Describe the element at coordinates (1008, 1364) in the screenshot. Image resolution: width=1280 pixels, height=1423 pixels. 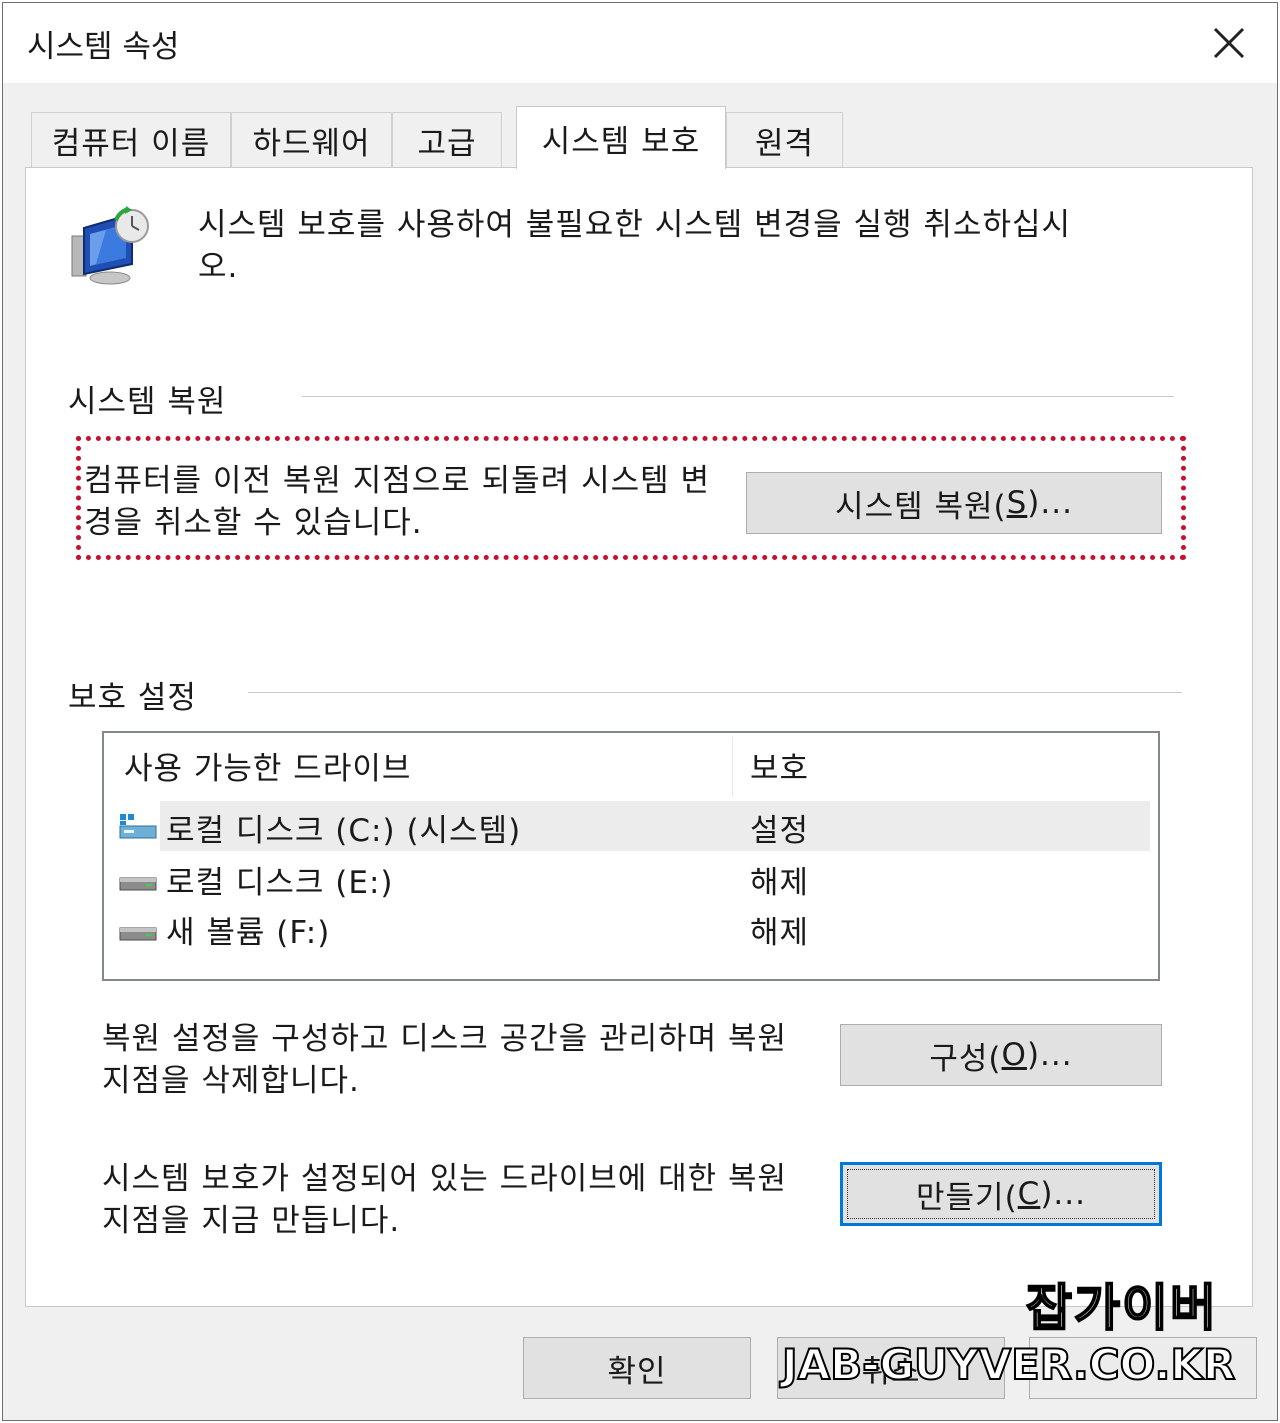
I see `watermark-domain: JAB-GUYVER.CO.KR` at that location.